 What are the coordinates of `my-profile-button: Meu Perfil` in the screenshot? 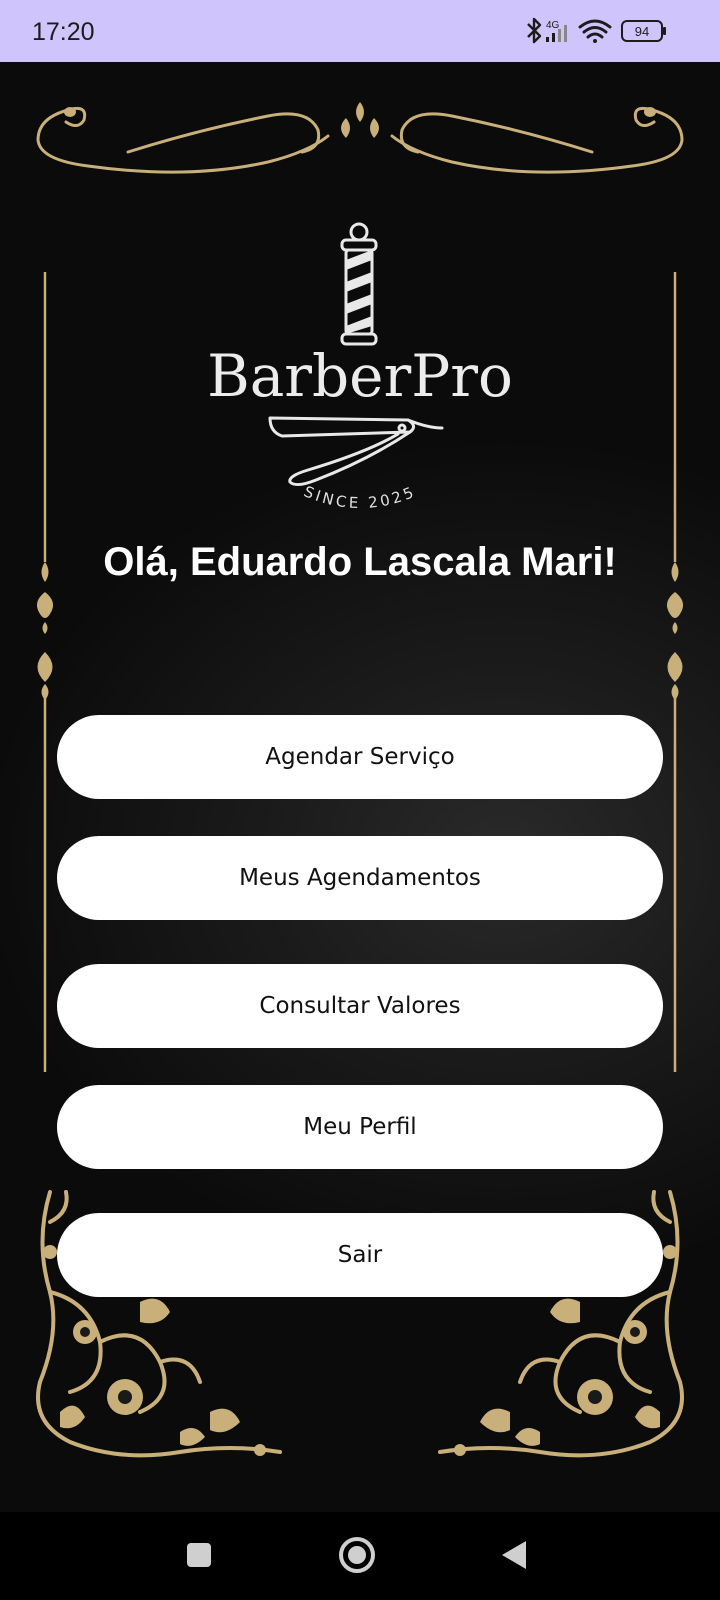 It's located at (360, 1127).